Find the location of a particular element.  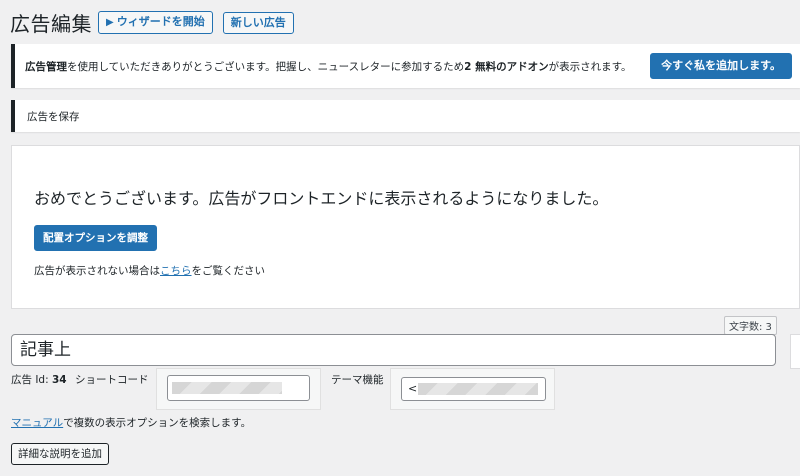

start-wizard-button: ▶ ウィザードを開始 is located at coordinates (155, 22).